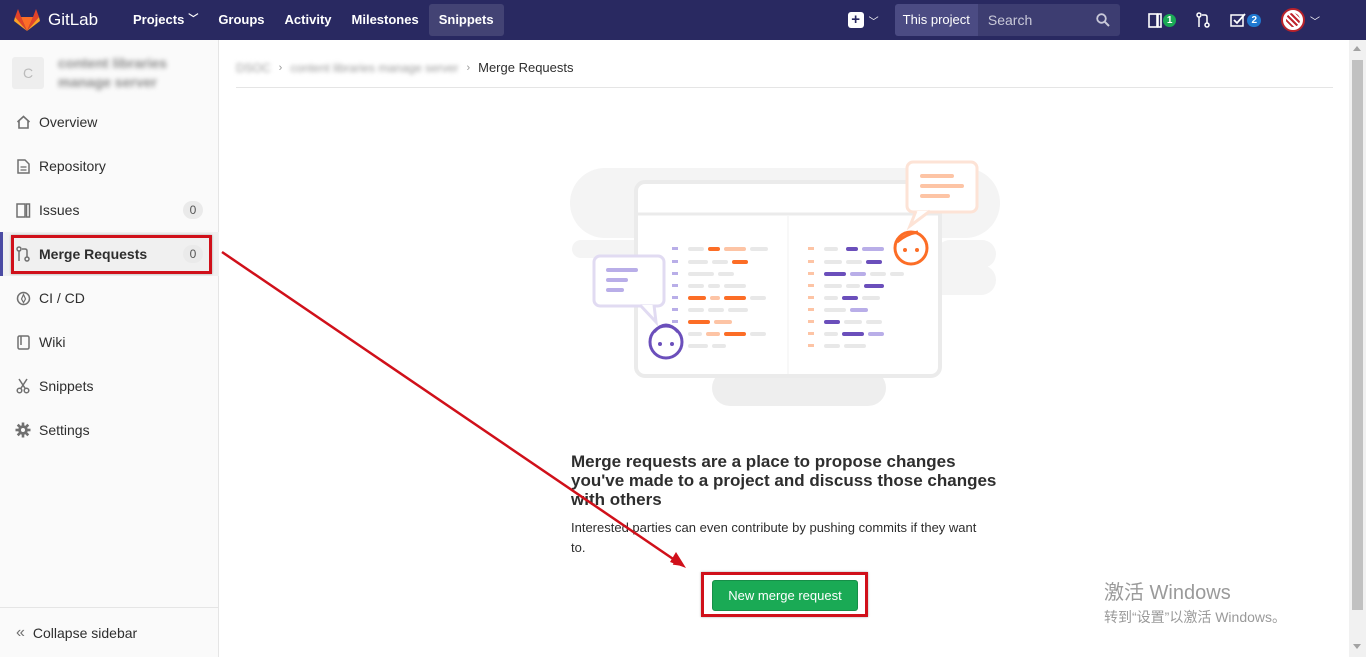  Describe the element at coordinates (1357, 335) in the screenshot. I see `scrollbar-thumb` at that location.